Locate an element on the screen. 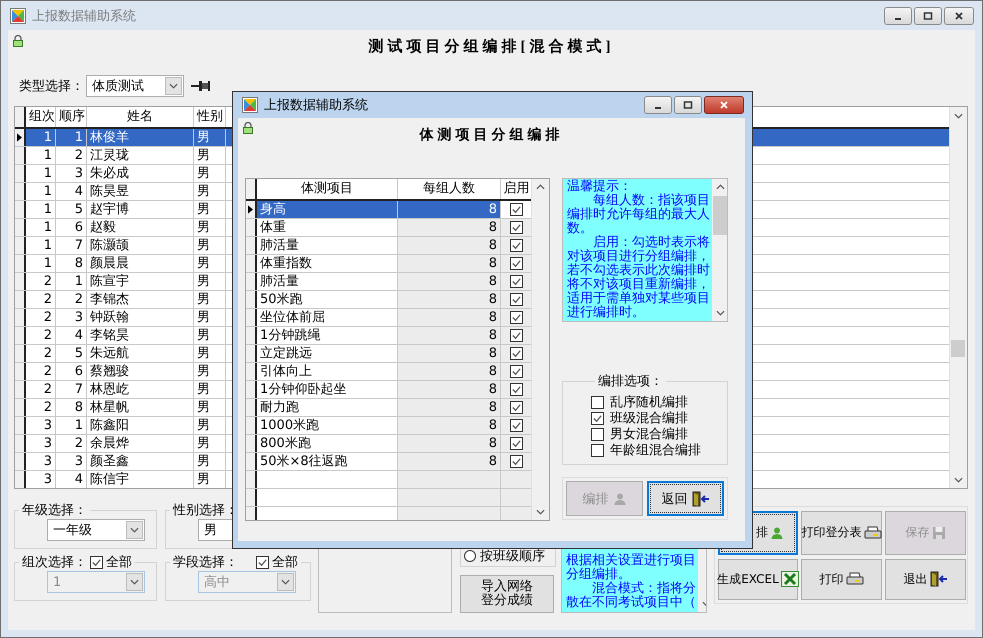 The width and height of the screenshot is (983, 638). table-row: 1分钟仰卧起坐 8 is located at coordinates (388, 390).